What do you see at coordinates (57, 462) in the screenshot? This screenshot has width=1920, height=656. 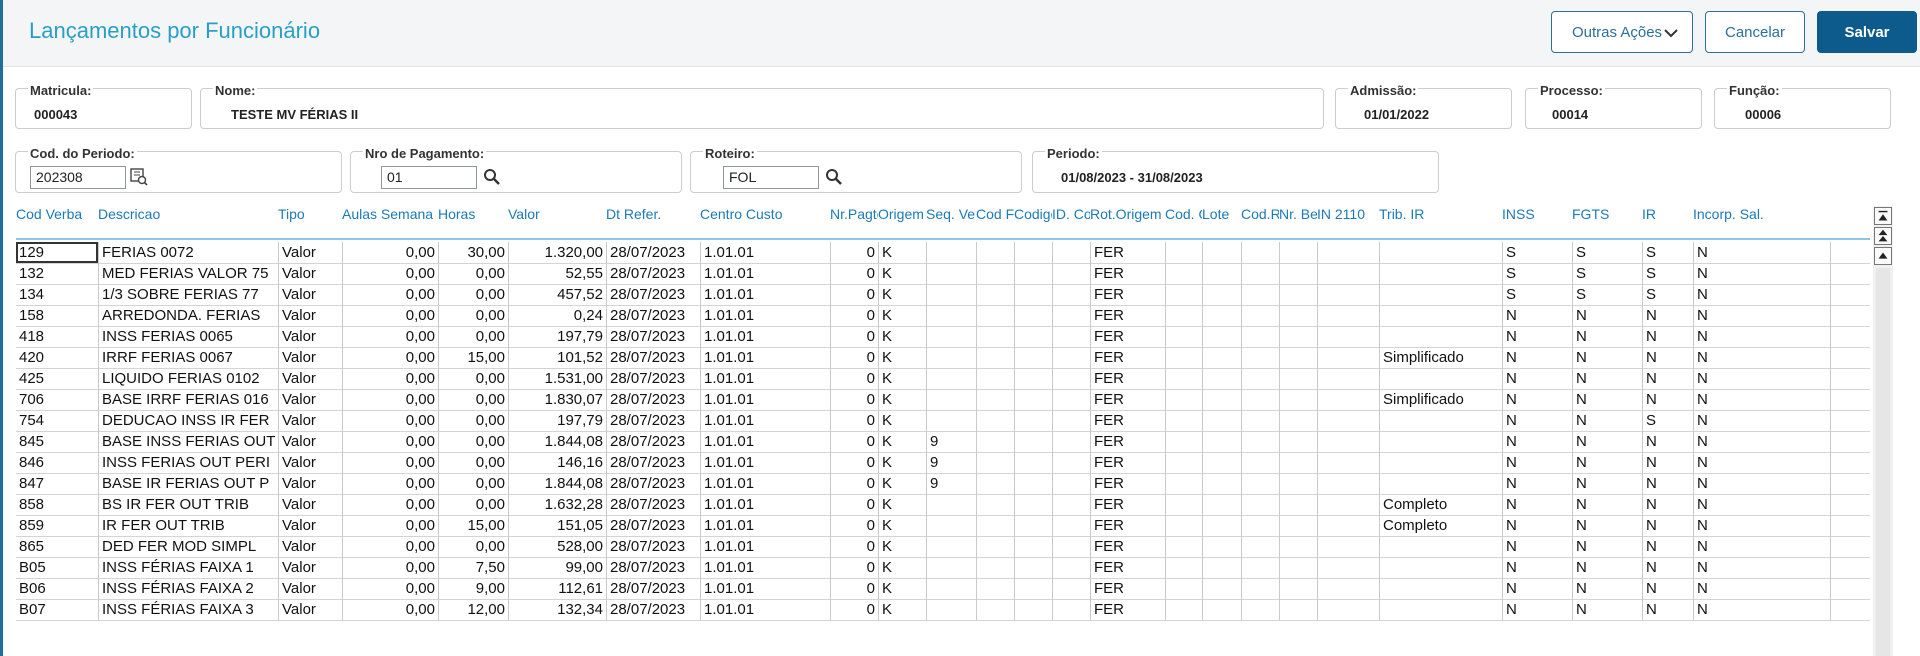 I see `cell-cod-verba: 846` at bounding box center [57, 462].